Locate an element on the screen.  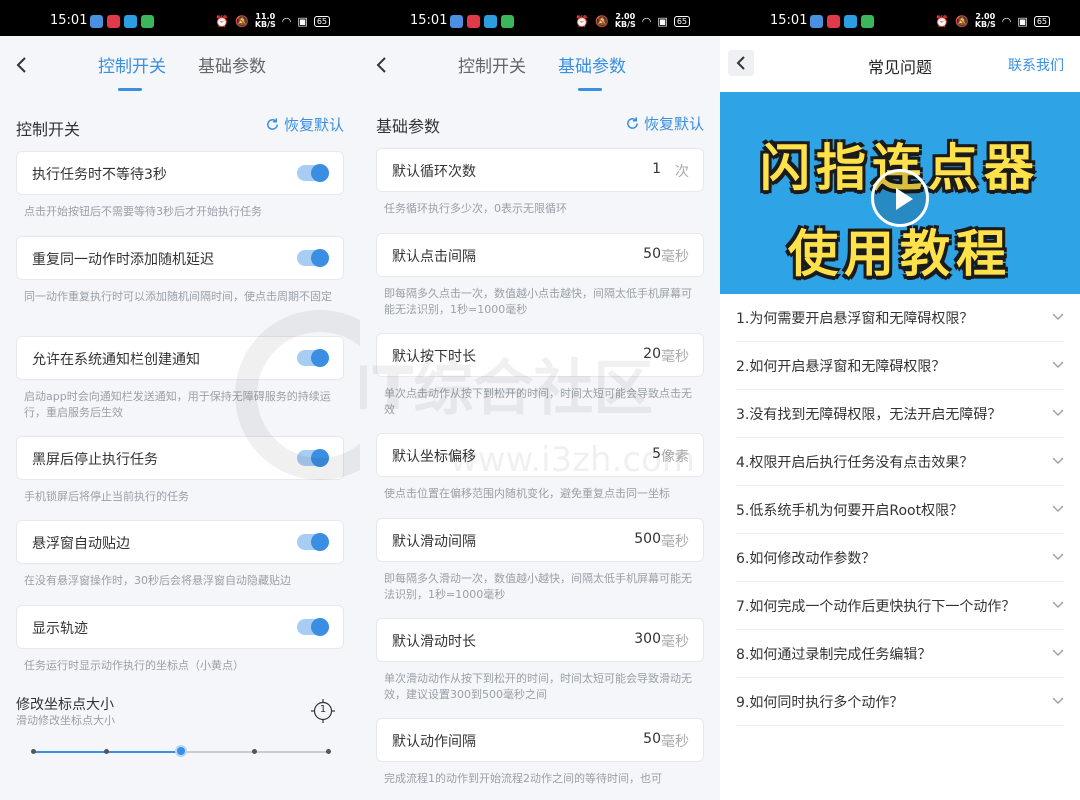
battery-icon: 65 is located at coordinates (681, 21).